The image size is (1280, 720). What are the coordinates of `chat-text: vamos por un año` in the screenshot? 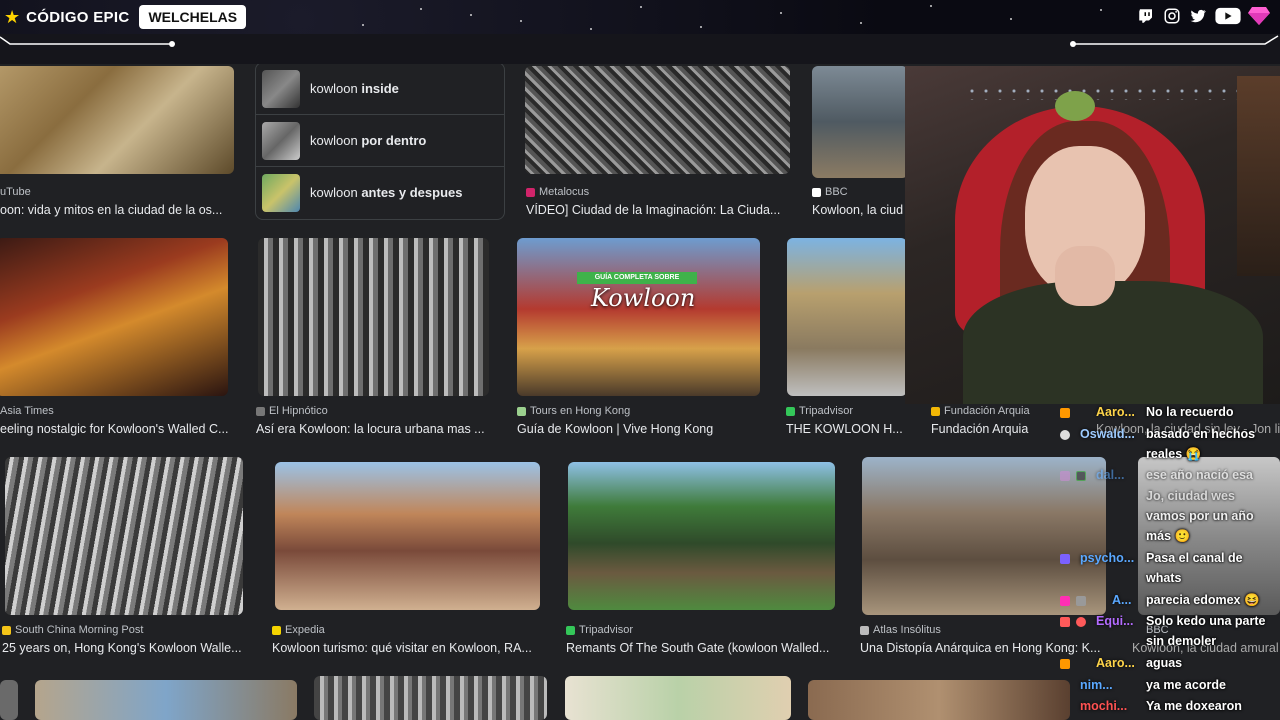 It's located at (1200, 516).